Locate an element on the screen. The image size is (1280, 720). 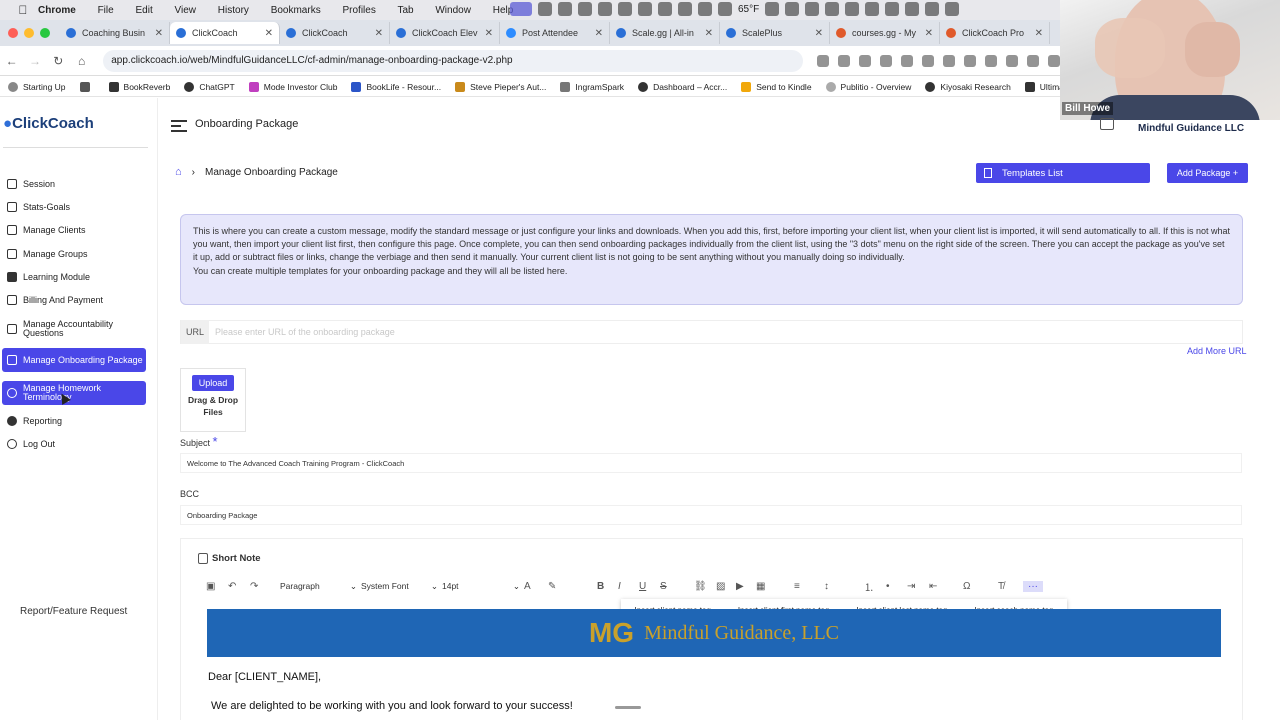
sidebar-item-manage-clients: Manage Clients is located at coordinates (74, 230).